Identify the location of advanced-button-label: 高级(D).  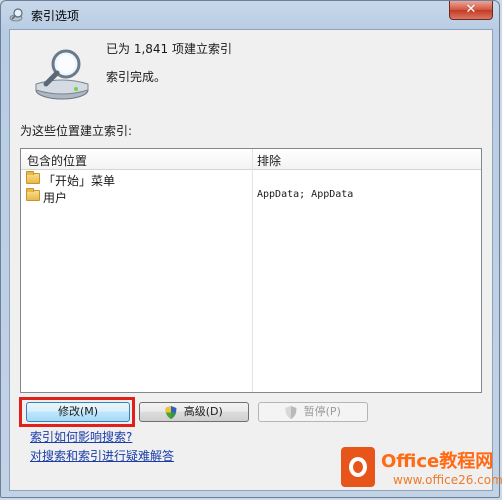
(203, 411).